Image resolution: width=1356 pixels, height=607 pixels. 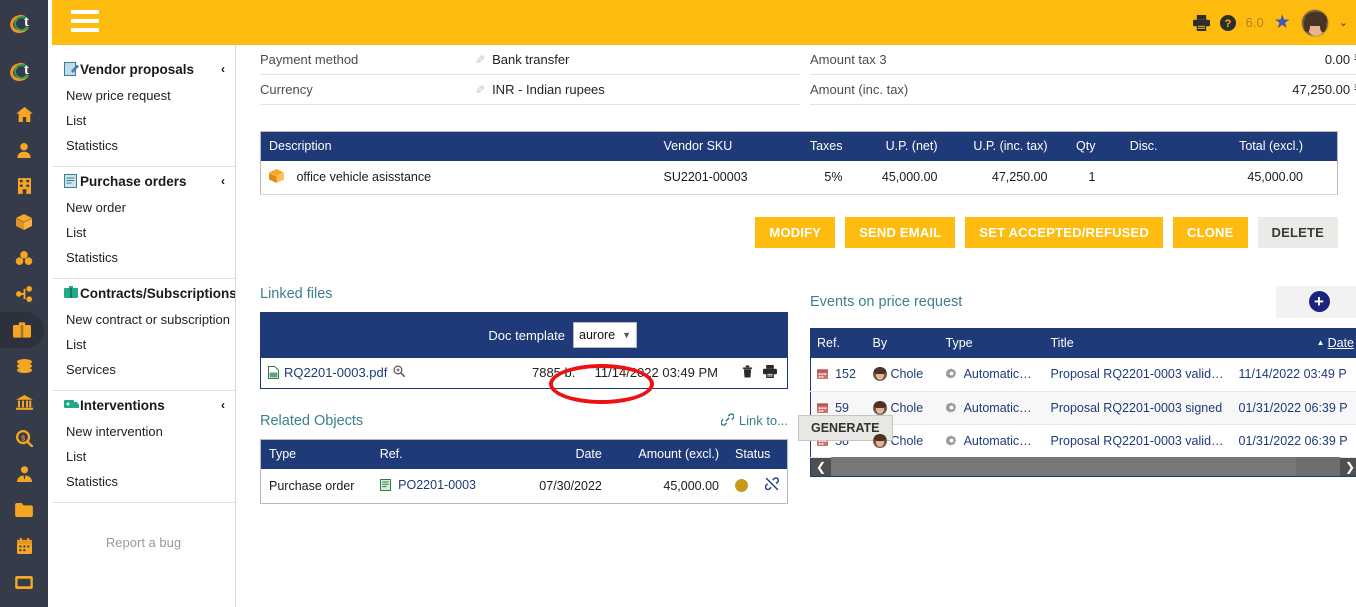 What do you see at coordinates (1270, 22) in the screenshot?
I see `top-bar-actions: ? 6.0 ★ ⌄` at bounding box center [1270, 22].